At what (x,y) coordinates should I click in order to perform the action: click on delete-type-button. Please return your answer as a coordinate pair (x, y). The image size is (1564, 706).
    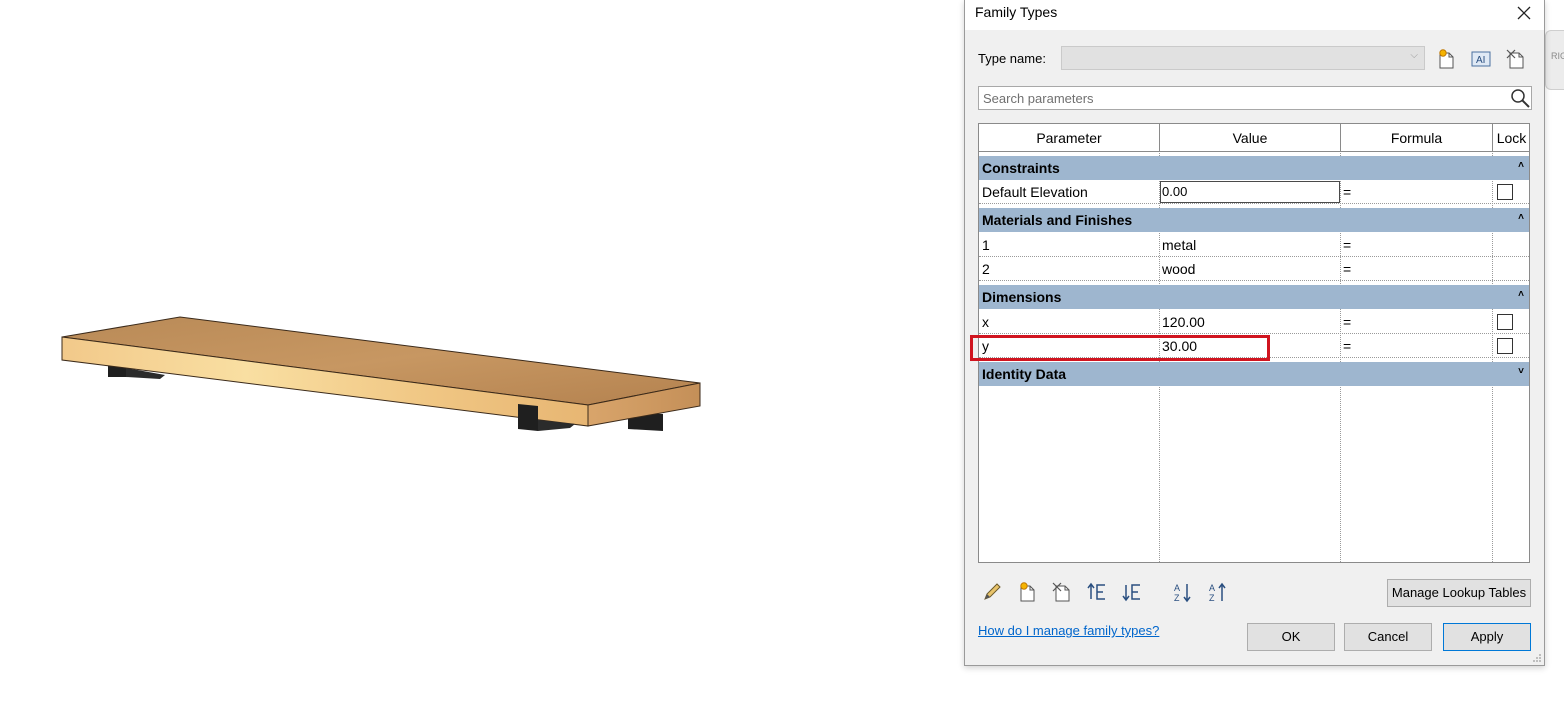
    Looking at the image, I should click on (1516, 59).